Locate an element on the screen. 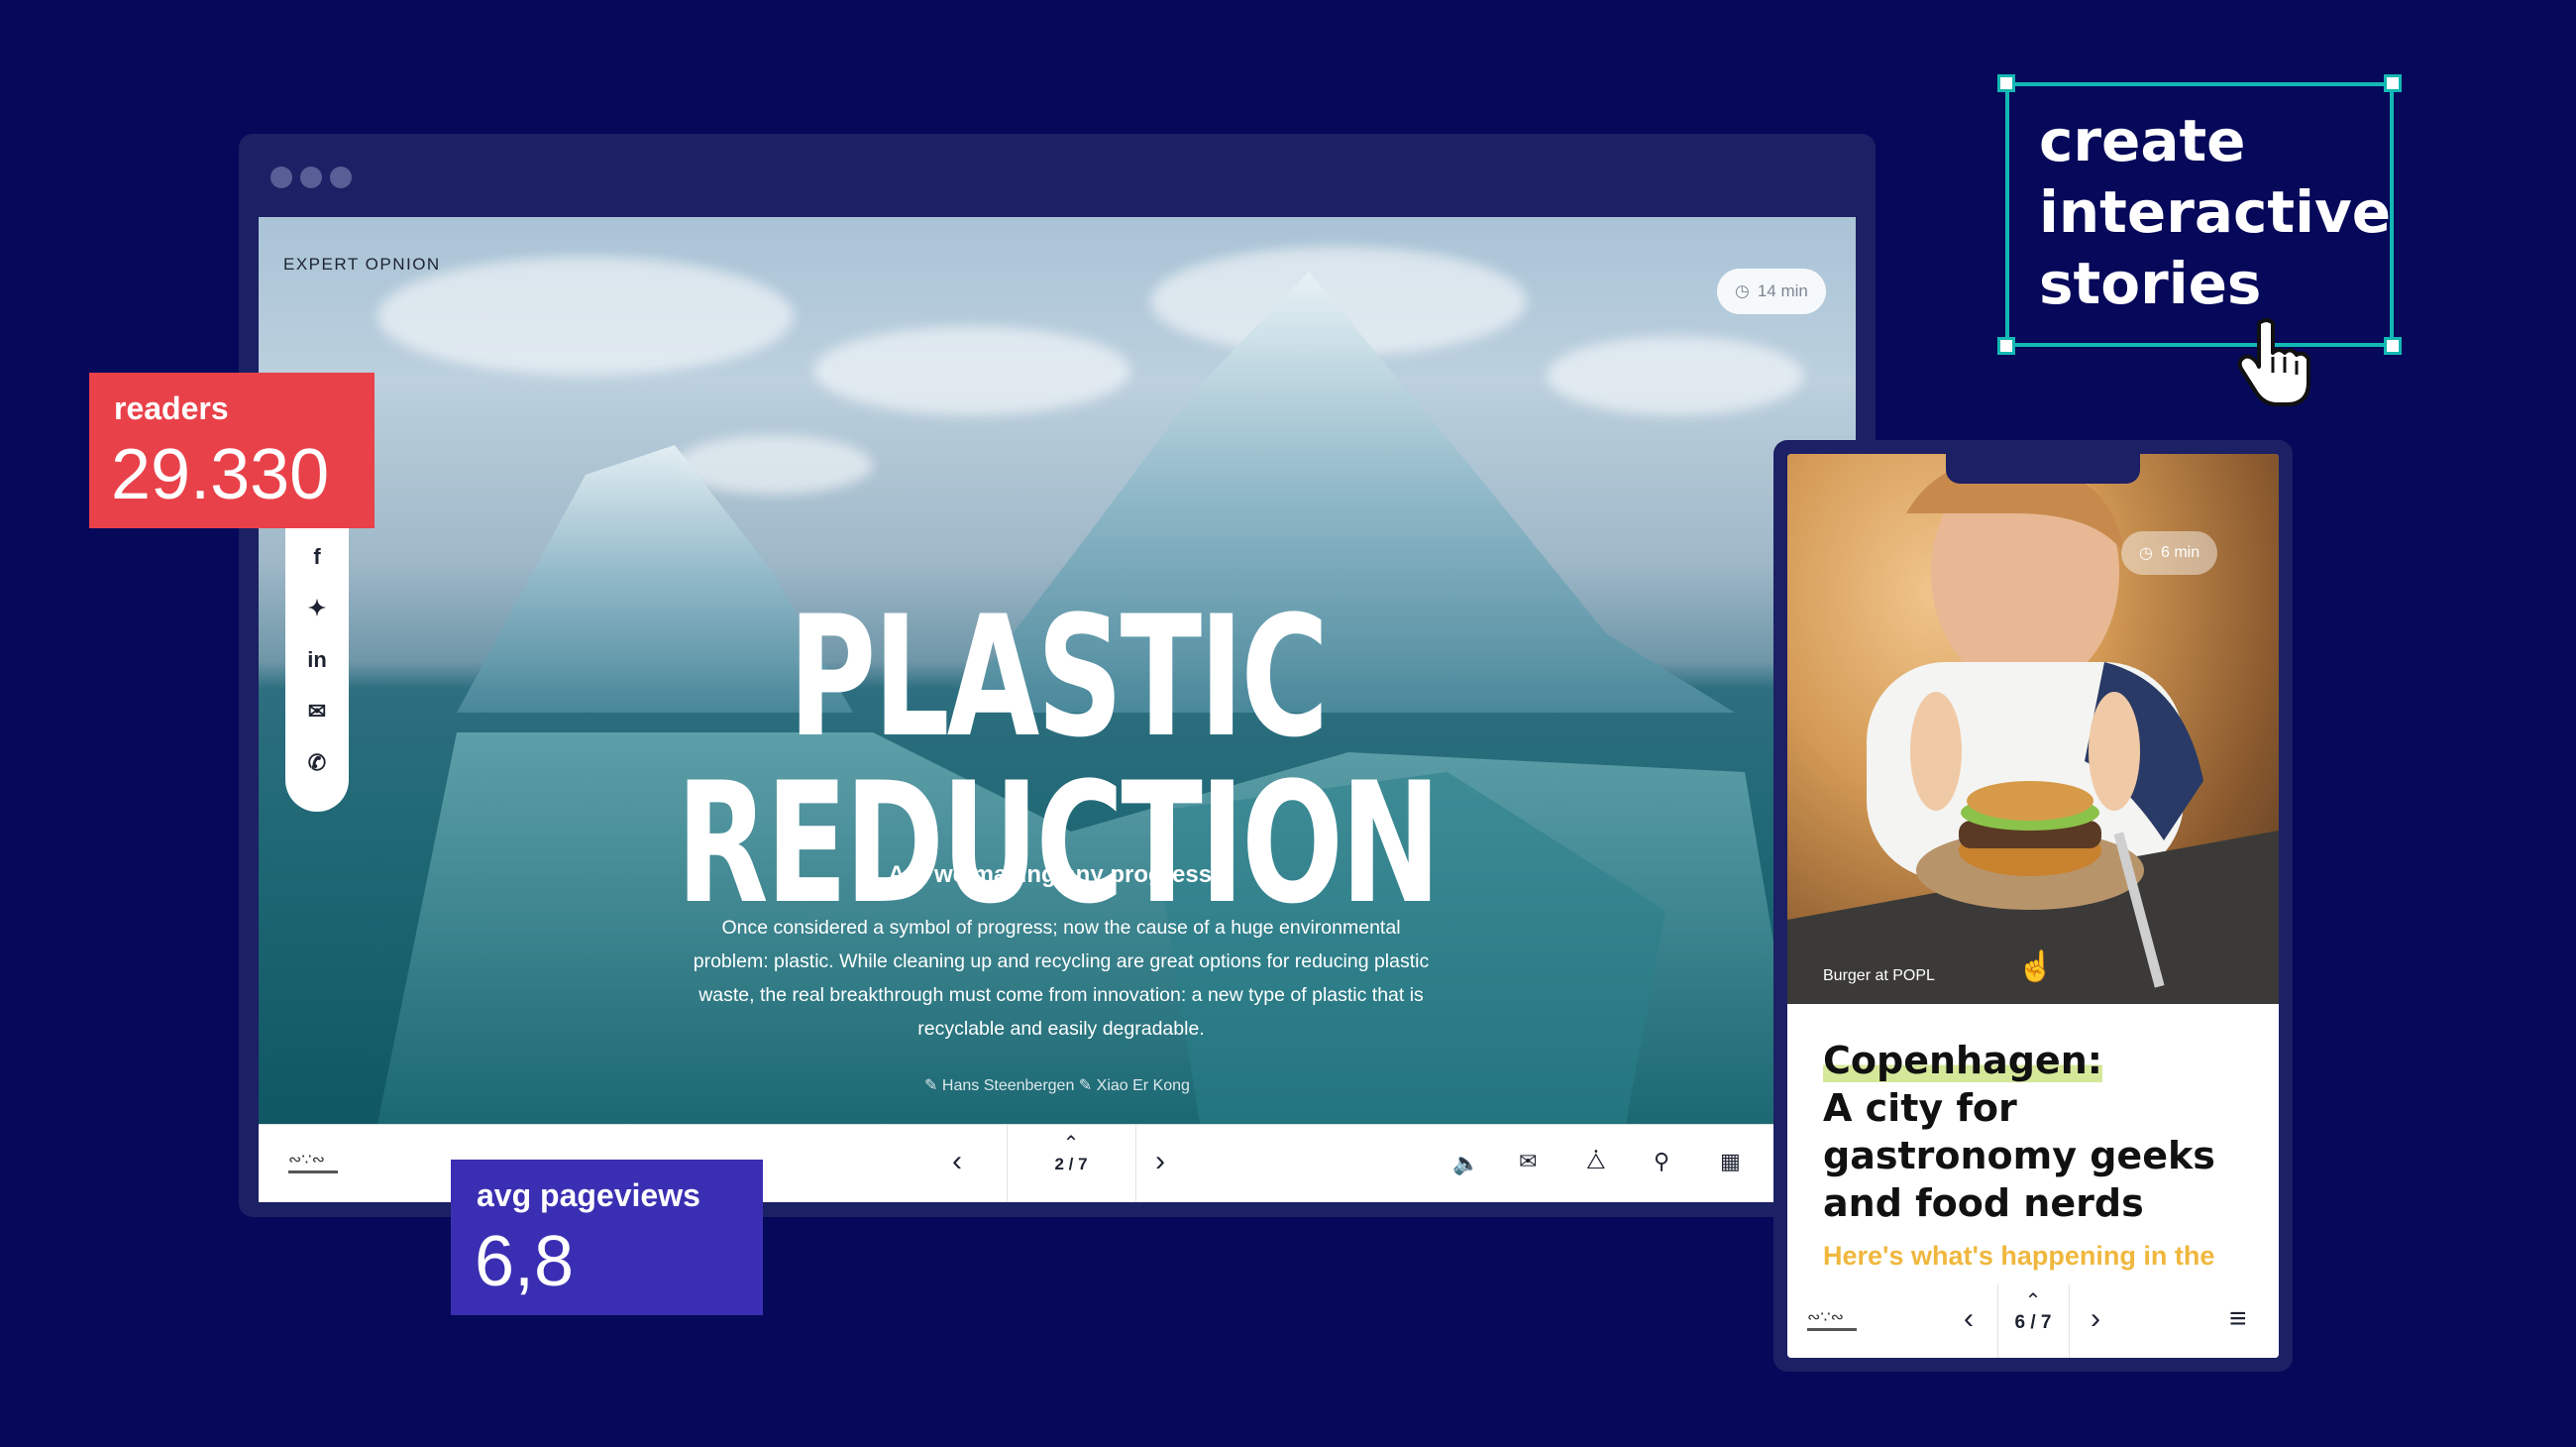  read-time-badge: ◷ 14 min is located at coordinates (1771, 291).